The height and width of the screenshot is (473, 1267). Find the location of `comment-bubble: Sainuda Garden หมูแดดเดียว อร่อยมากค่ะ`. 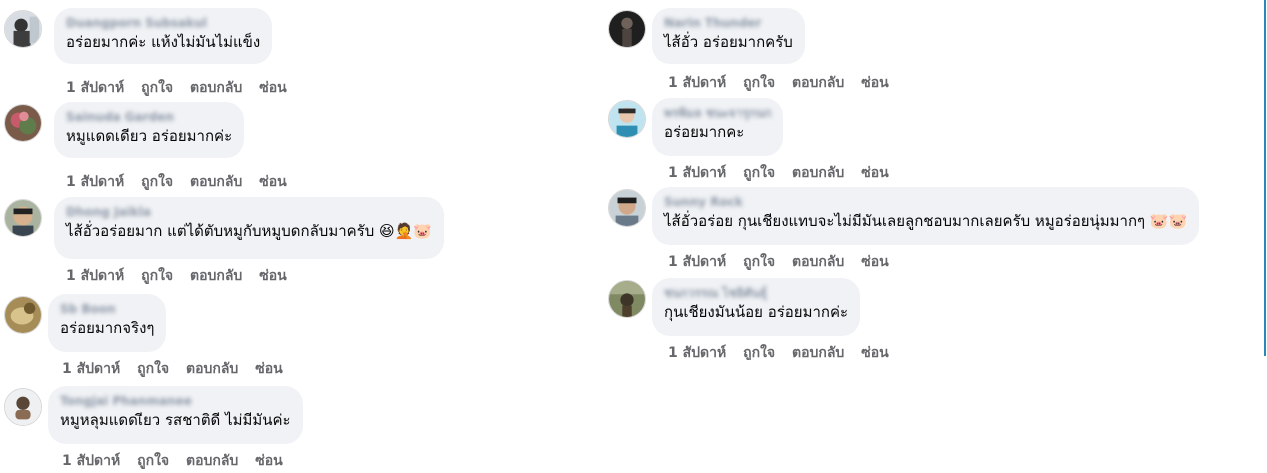

comment-bubble: Sainuda Garden หมูแดดเดียว อร่อยมากค่ะ is located at coordinates (149, 130).